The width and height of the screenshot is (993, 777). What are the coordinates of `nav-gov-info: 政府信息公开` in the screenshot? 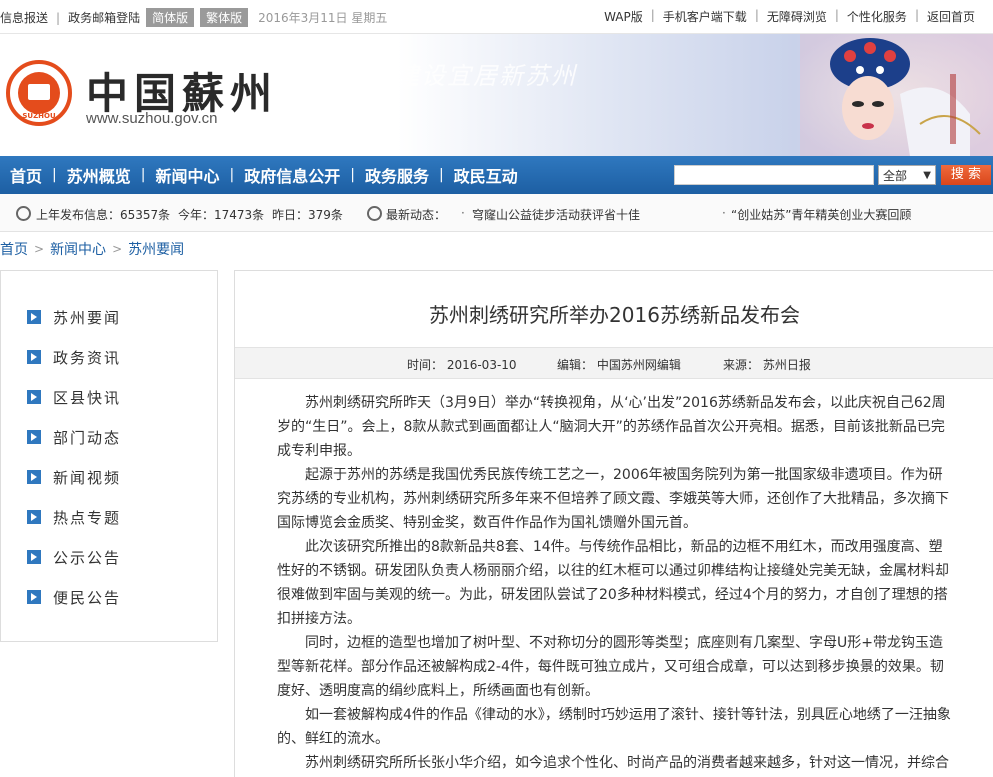 It's located at (292, 175).